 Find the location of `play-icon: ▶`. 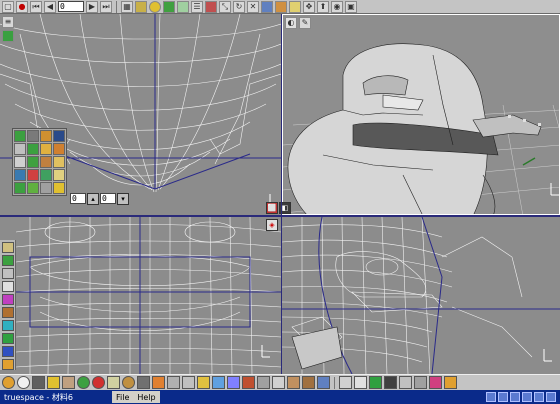

play-icon: ▶ is located at coordinates (92, 6).